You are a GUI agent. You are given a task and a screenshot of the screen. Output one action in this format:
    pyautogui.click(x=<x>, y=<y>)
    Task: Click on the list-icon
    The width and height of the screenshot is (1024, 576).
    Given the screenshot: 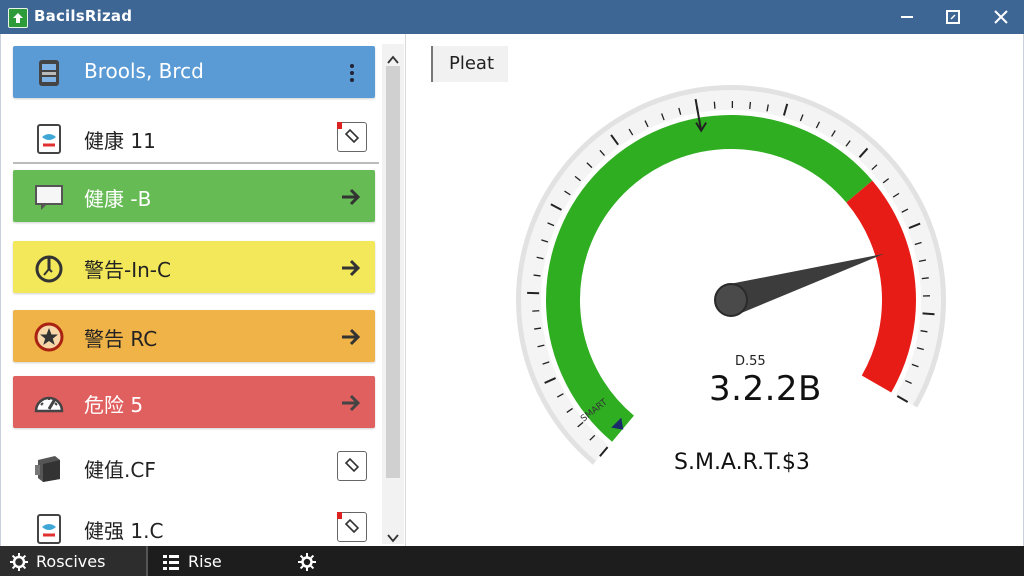 What is the action you would take?
    pyautogui.click(x=171, y=562)
    